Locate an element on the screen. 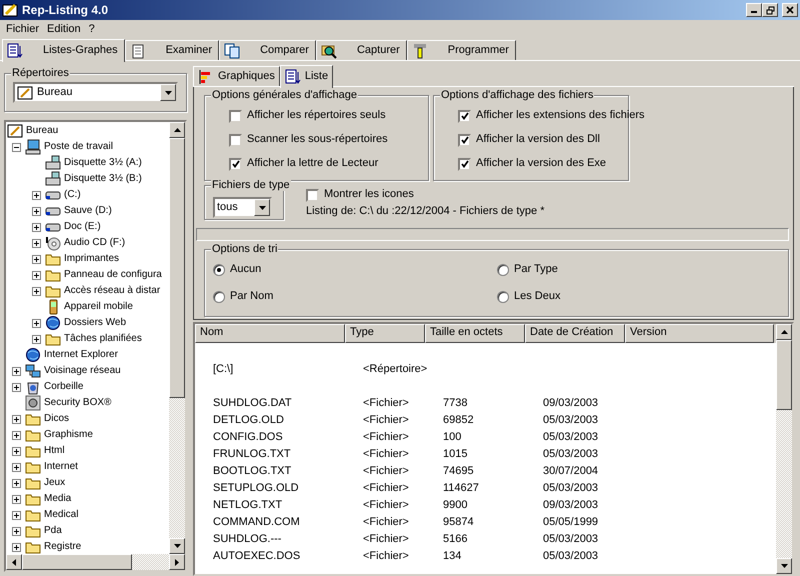 The image size is (800, 576). minimize-button is located at coordinates (754, 10).